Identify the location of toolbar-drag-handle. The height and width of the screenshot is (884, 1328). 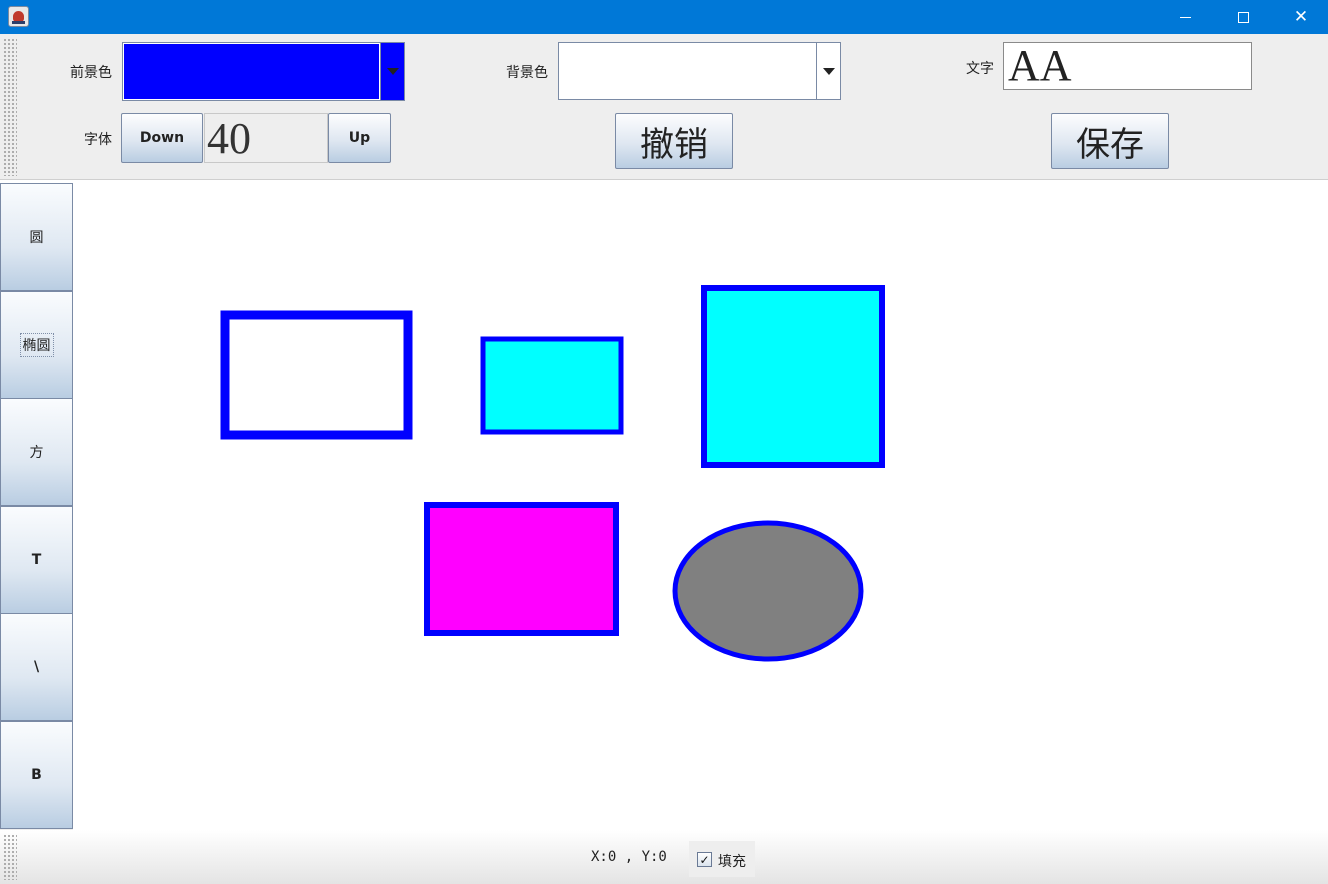
(10, 107).